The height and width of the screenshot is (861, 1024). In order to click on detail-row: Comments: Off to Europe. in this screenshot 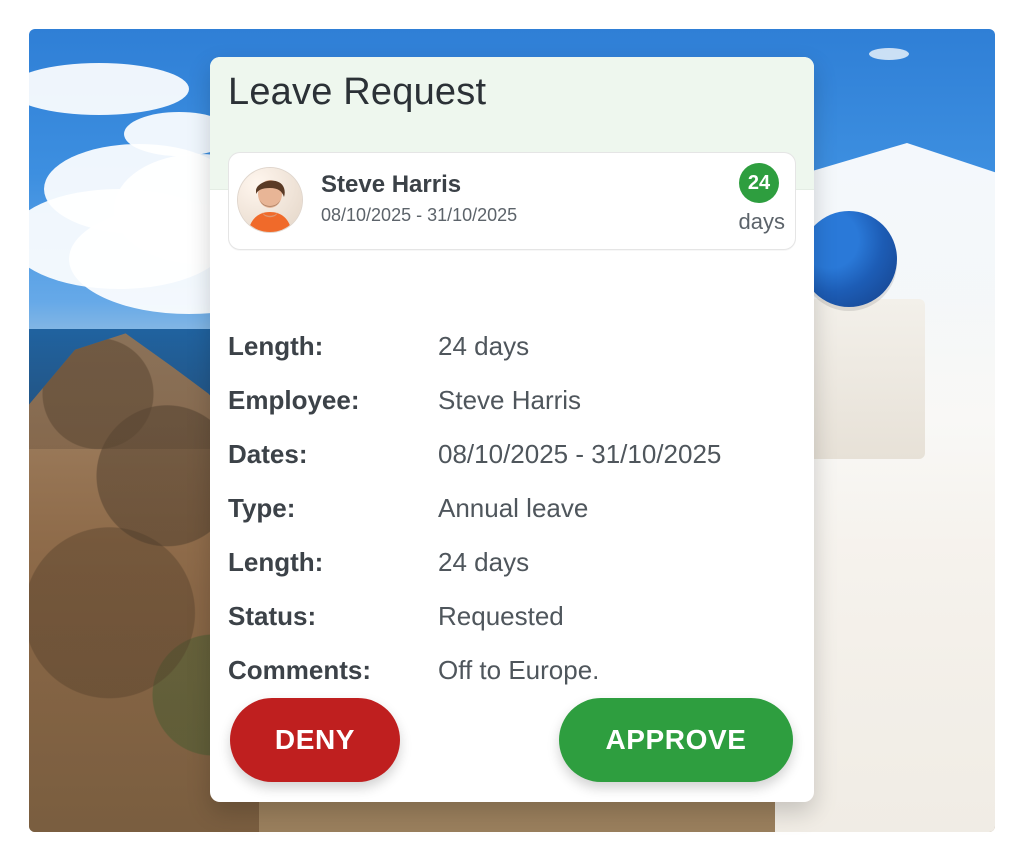, I will do `click(511, 670)`.